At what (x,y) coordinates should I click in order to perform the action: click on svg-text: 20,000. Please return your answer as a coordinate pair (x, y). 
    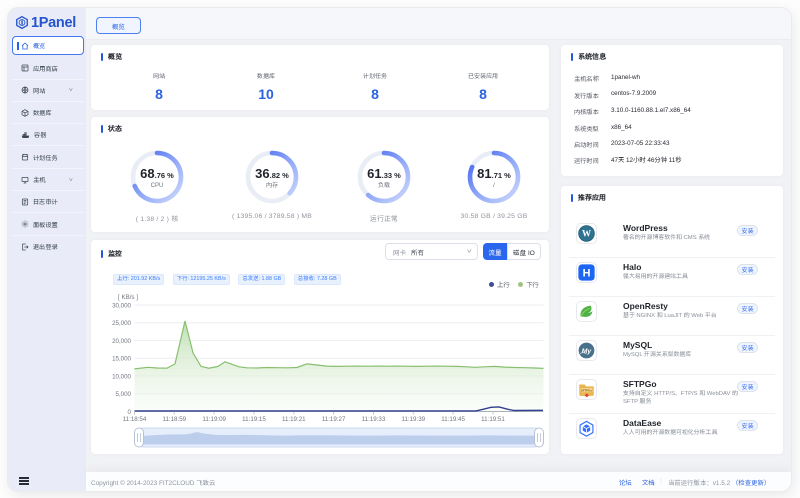
    Looking at the image, I should click on (121, 341).